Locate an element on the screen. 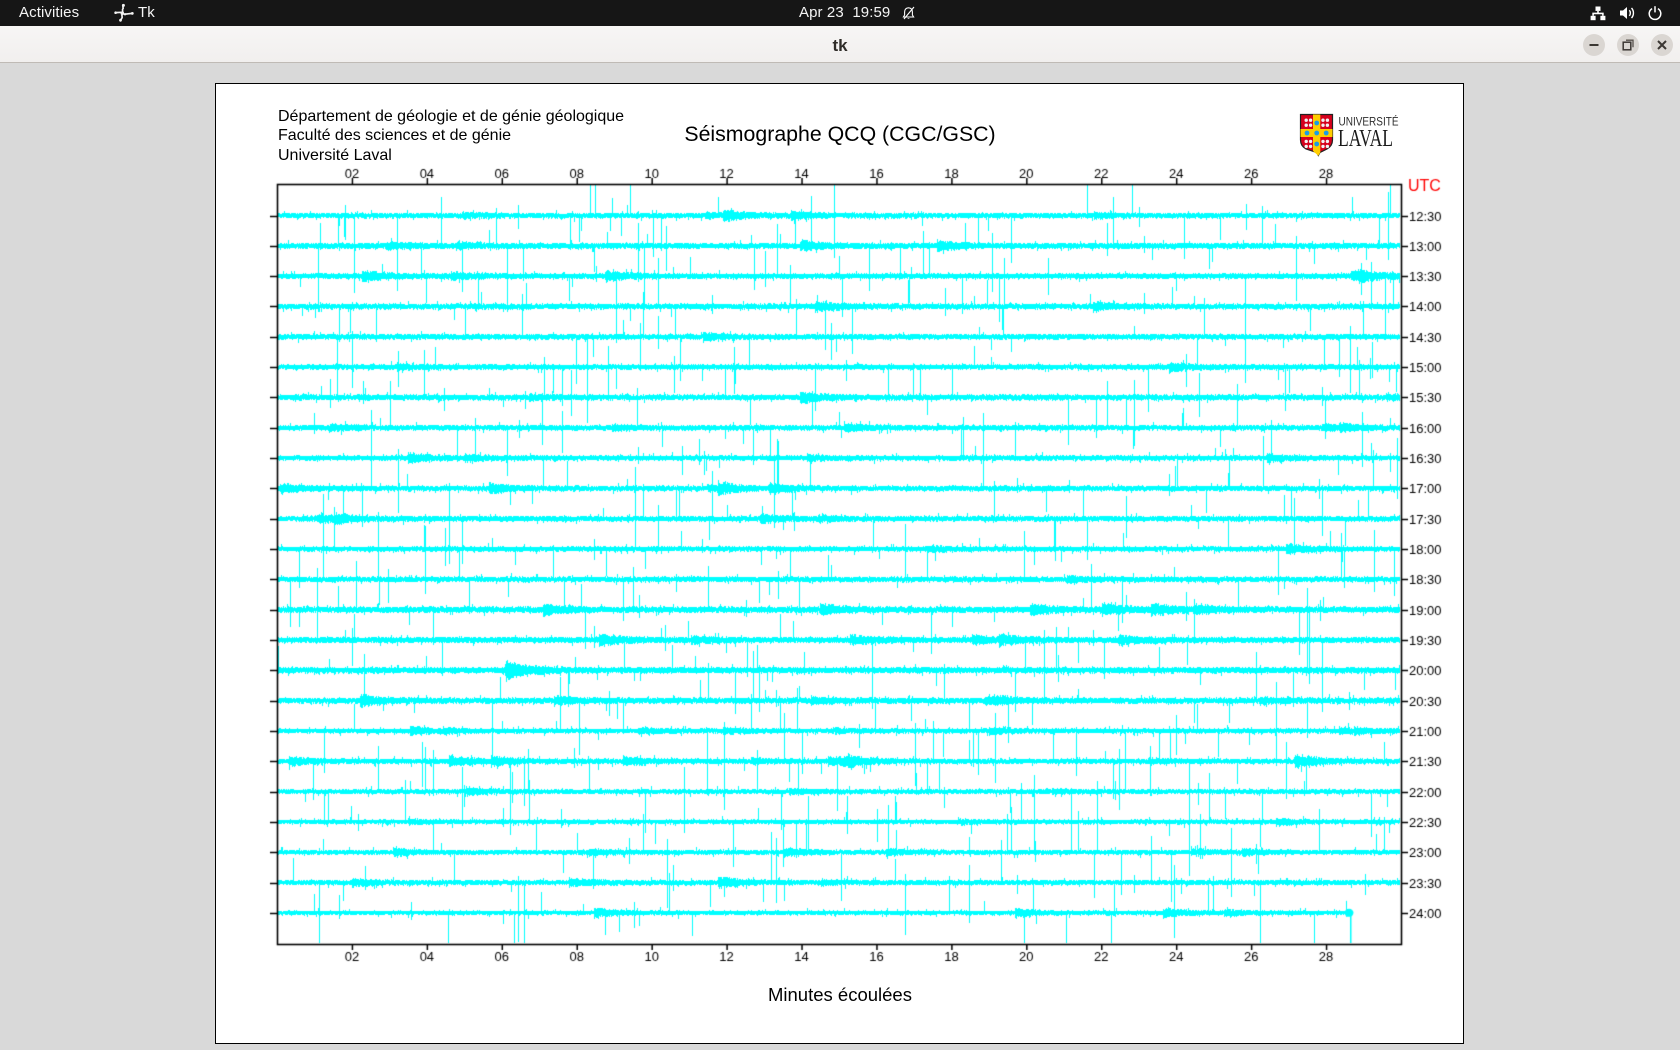  svg-text: LAVAL is located at coordinates (1365, 138).